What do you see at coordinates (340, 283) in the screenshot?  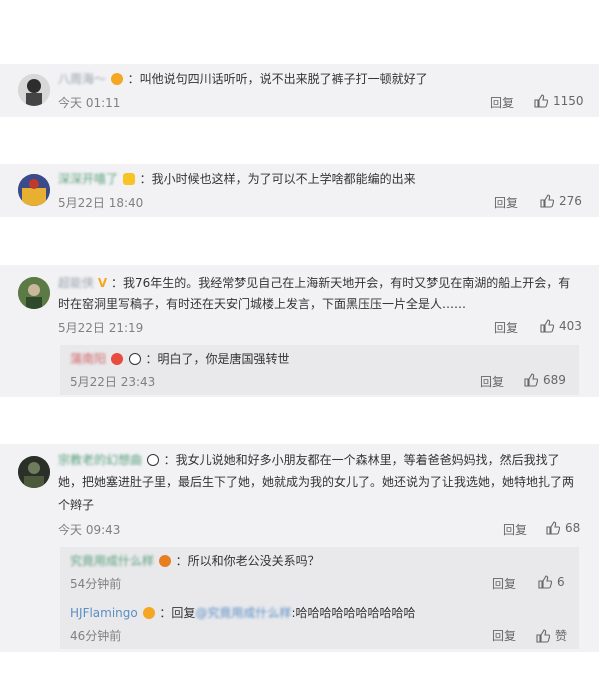 I see `comment-body-line: ：我76年生的。我经常梦见自己在上海新天地开会，有时又梦见在南湖的船上开会，有` at bounding box center [340, 283].